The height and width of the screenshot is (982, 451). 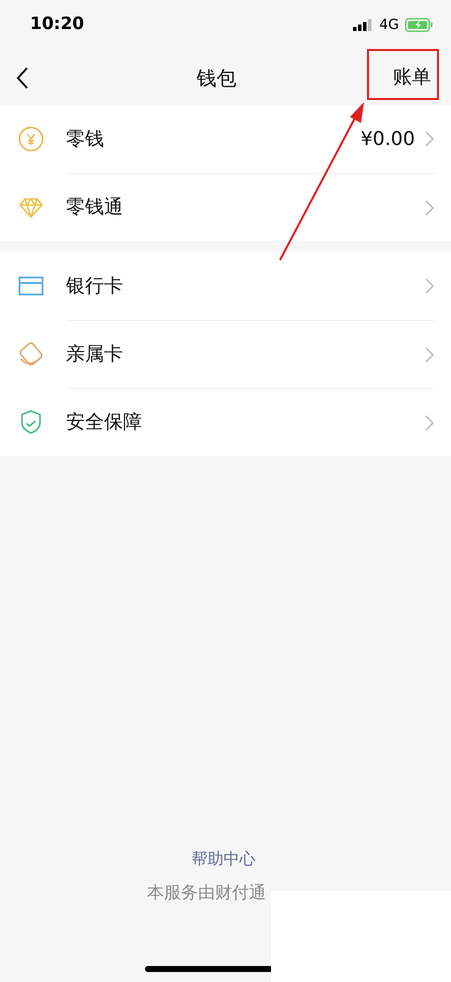 What do you see at coordinates (224, 858) in the screenshot?
I see `help-center-link: 帮助中心` at bounding box center [224, 858].